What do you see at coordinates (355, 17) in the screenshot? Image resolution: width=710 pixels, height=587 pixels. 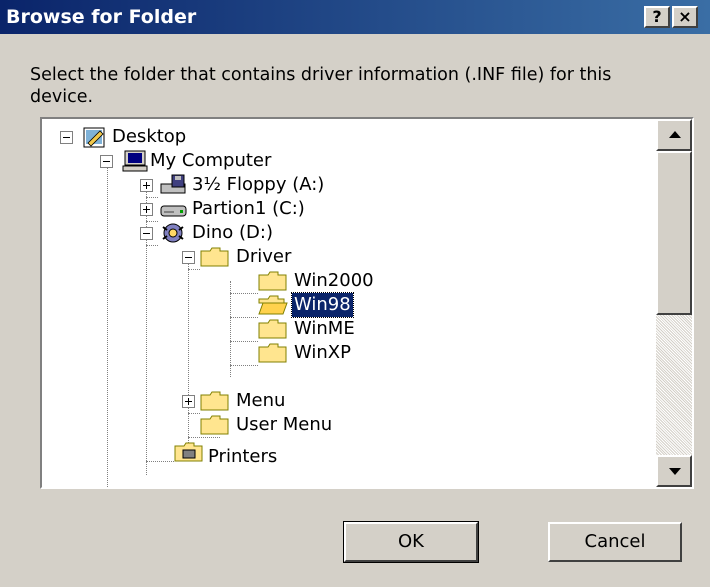 I see `title-bar: Browse for Folder ? ×` at bounding box center [355, 17].